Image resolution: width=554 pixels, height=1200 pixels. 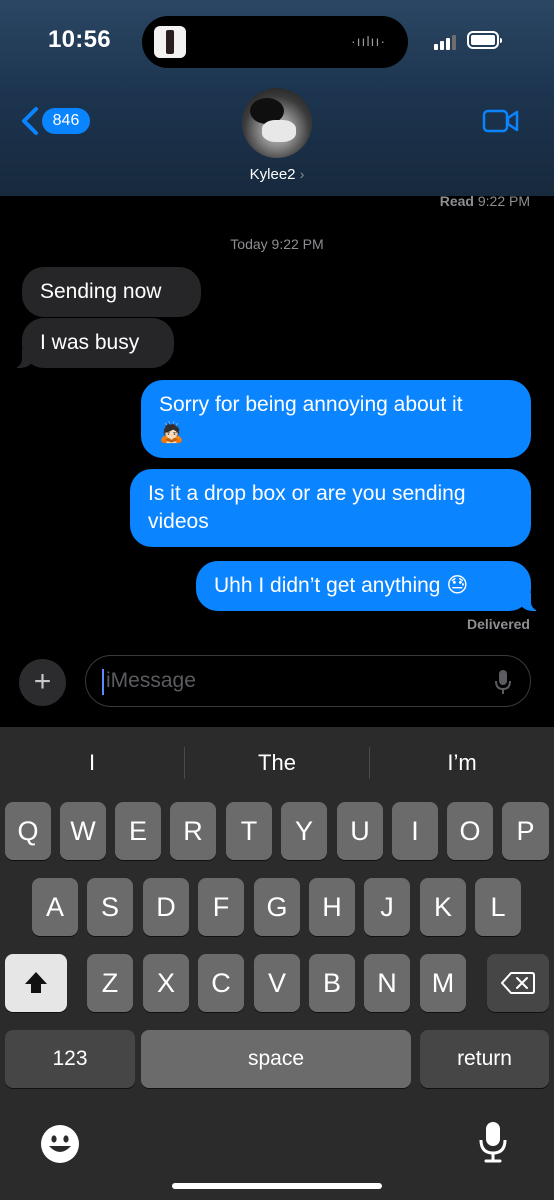 I want to click on back-button: 846, so click(x=60, y=121).